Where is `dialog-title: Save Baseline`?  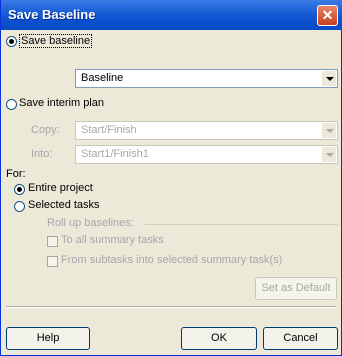
dialog-title: Save Baseline is located at coordinates (52, 14).